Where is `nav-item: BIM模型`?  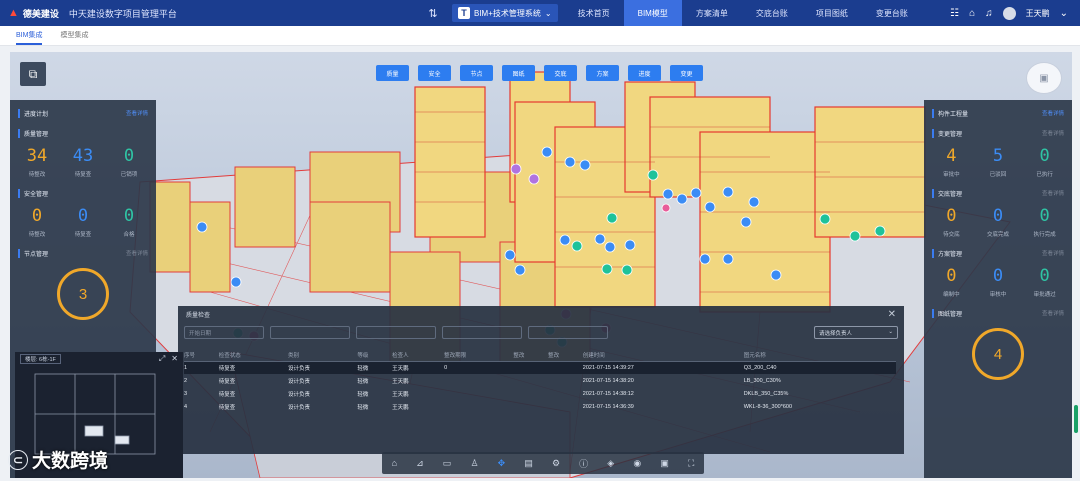
nav-item: BIM模型 is located at coordinates (652, 13).